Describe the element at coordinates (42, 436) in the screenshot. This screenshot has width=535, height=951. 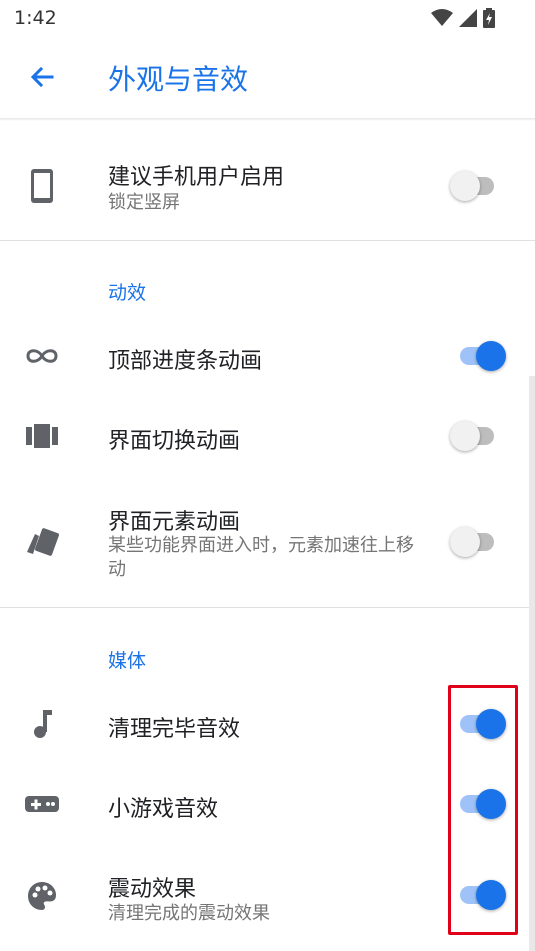
I see `view-carousel-icon` at that location.